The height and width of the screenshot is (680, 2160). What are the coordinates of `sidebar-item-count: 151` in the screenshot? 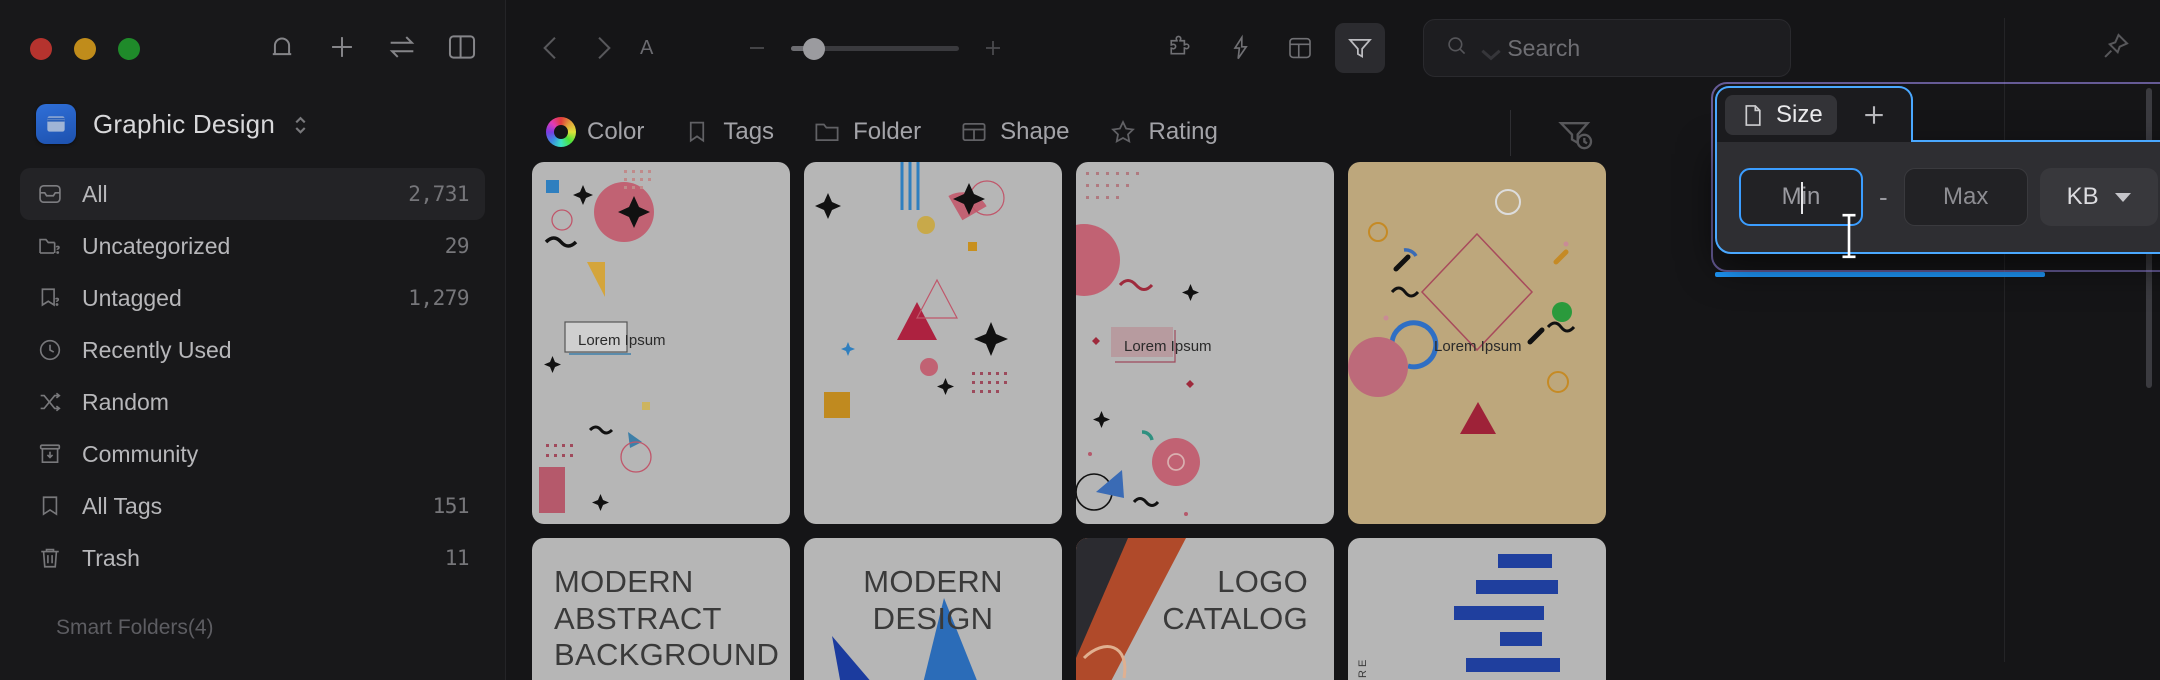 It's located at (451, 506).